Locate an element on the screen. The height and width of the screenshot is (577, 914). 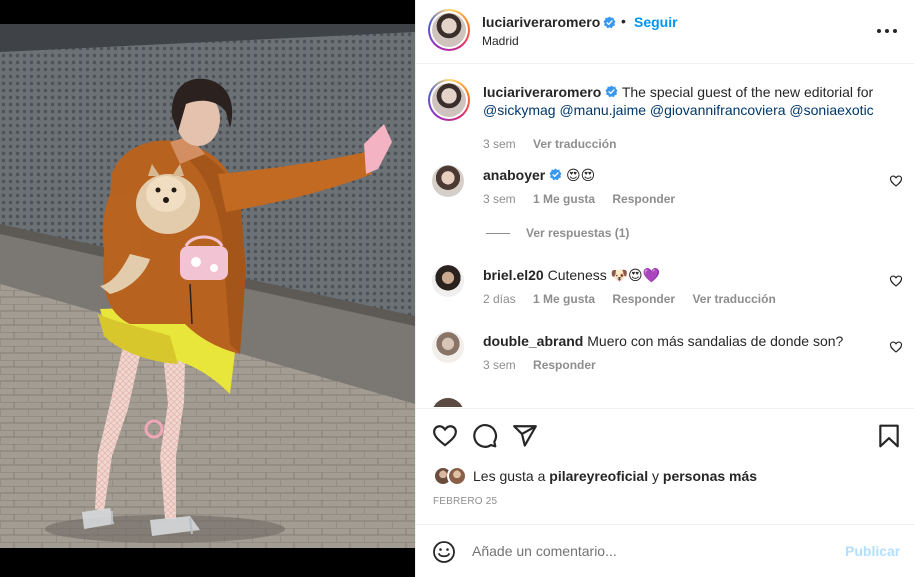
post-date: FEBRERO 25 is located at coordinates (465, 501).